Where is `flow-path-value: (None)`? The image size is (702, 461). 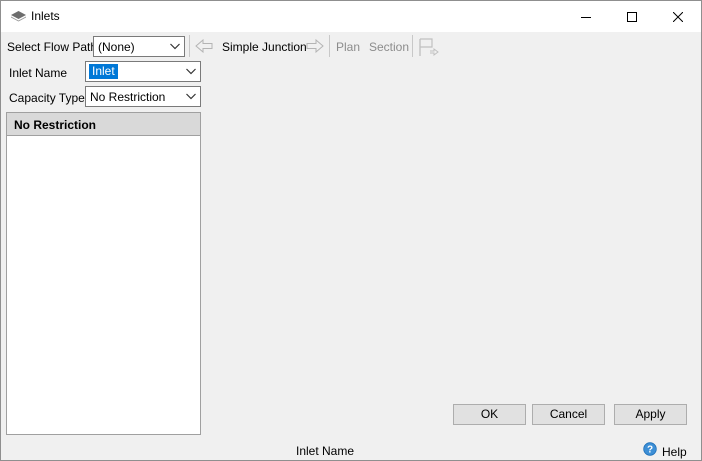 flow-path-value: (None) is located at coordinates (116, 47).